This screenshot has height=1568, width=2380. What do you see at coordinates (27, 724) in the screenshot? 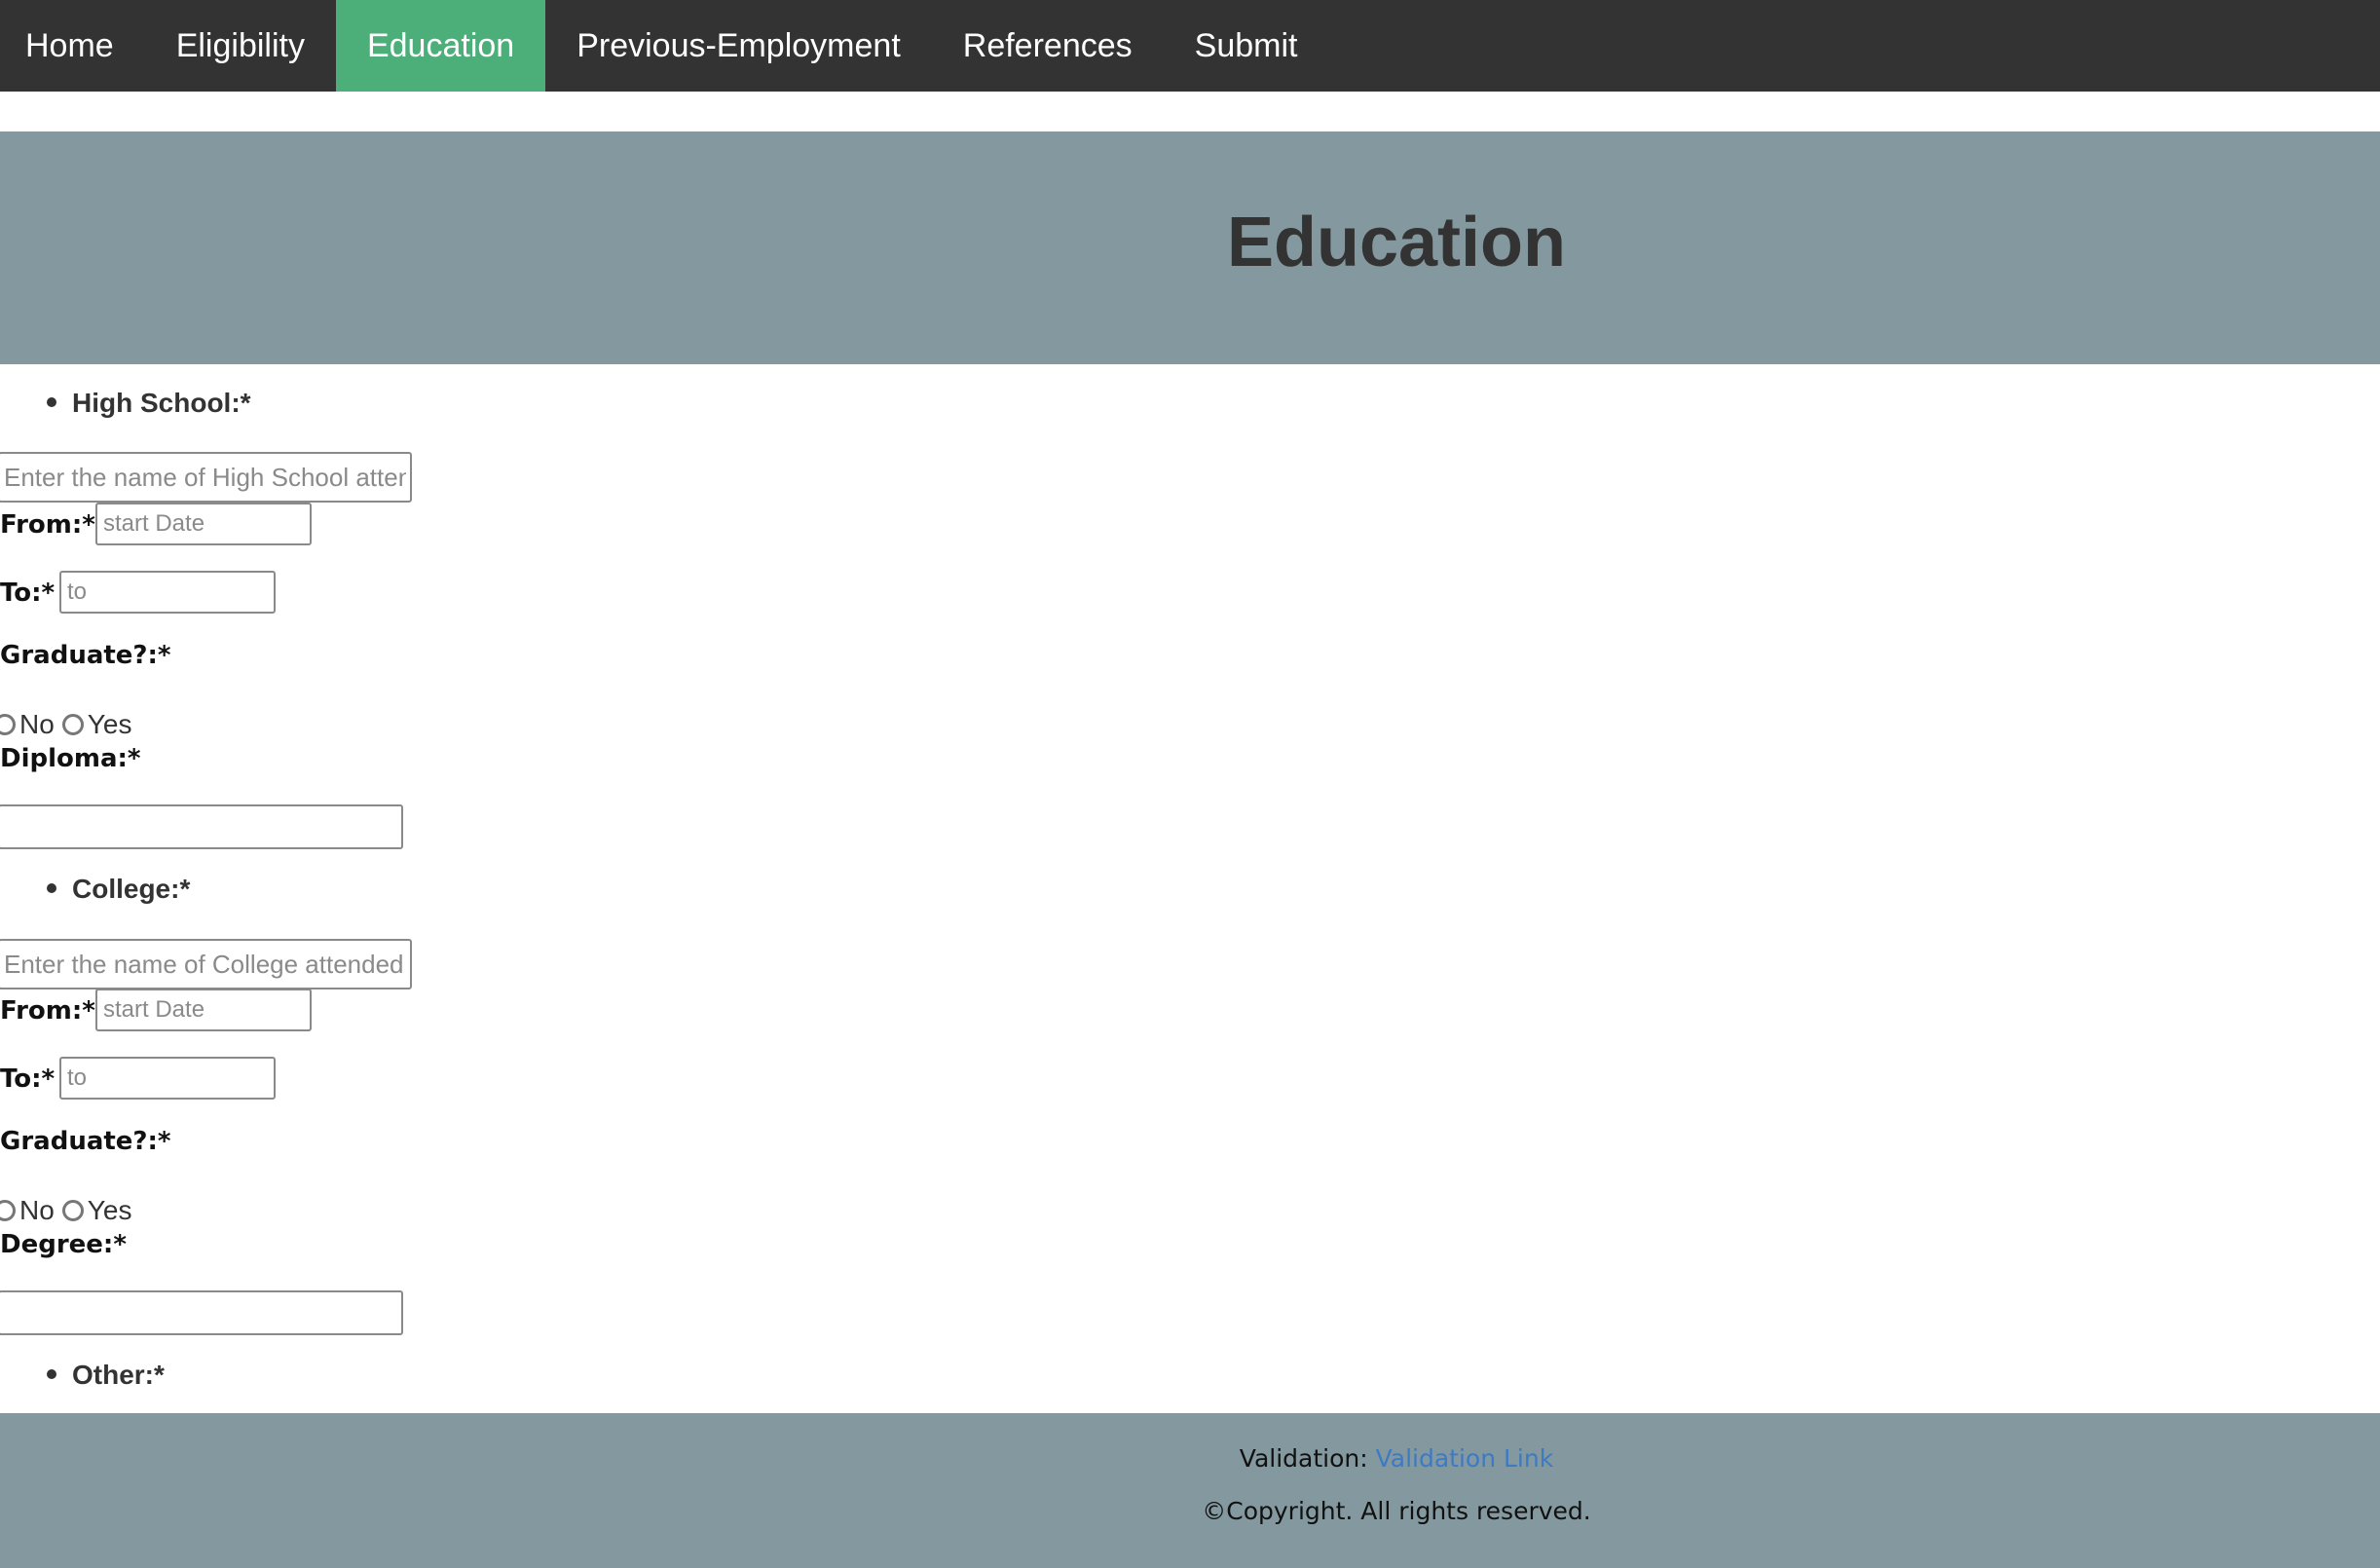
I see `high-school-graduate-no: No` at bounding box center [27, 724].